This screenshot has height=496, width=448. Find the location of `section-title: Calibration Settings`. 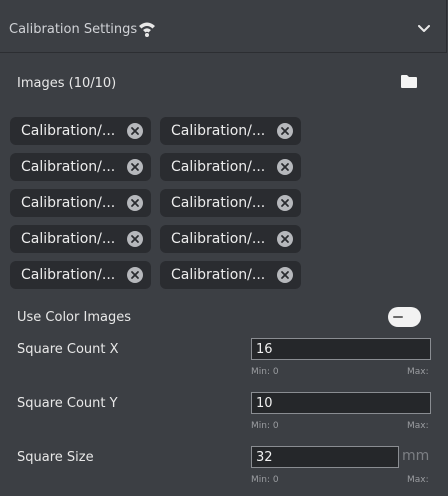

section-title: Calibration Settings is located at coordinates (73, 29).